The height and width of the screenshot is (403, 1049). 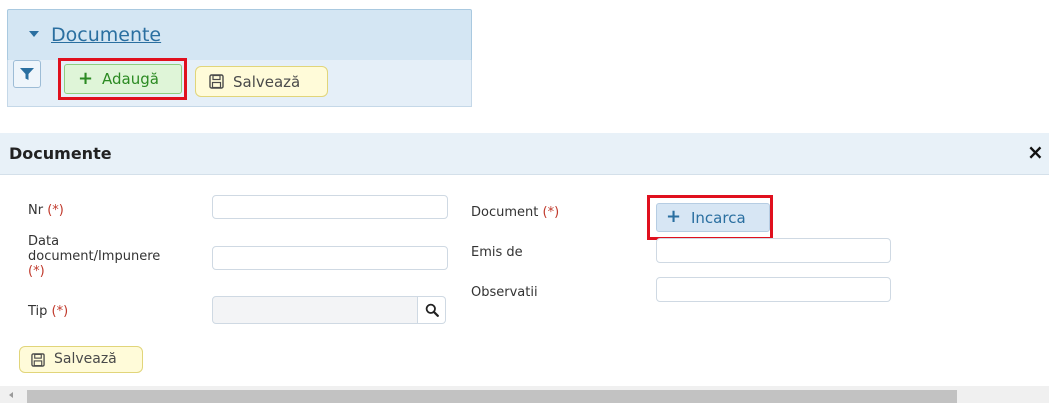 I want to click on filter-icon, so click(x=27, y=74).